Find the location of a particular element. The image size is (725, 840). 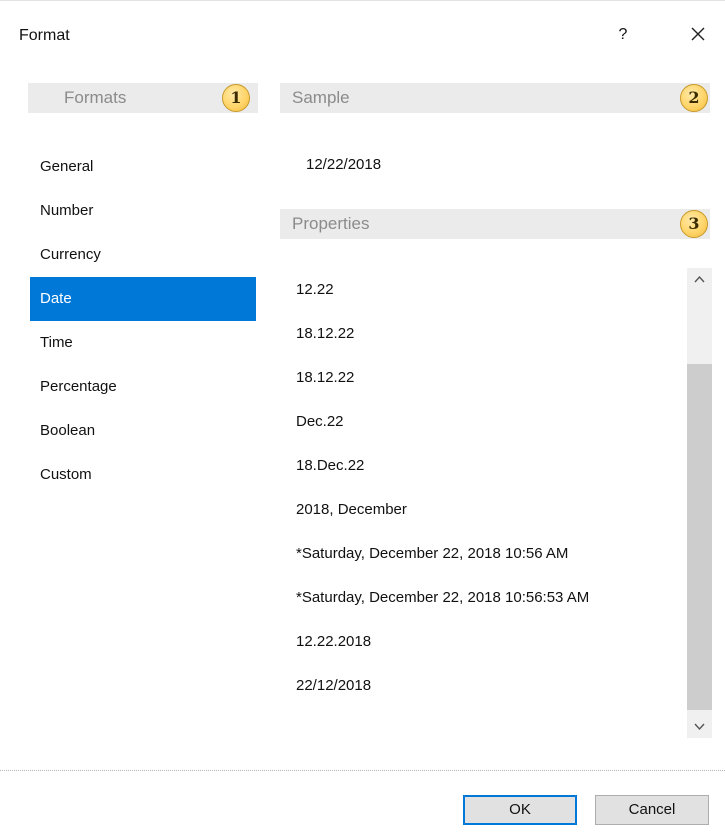

dialog-title: Format is located at coordinates (44, 35).